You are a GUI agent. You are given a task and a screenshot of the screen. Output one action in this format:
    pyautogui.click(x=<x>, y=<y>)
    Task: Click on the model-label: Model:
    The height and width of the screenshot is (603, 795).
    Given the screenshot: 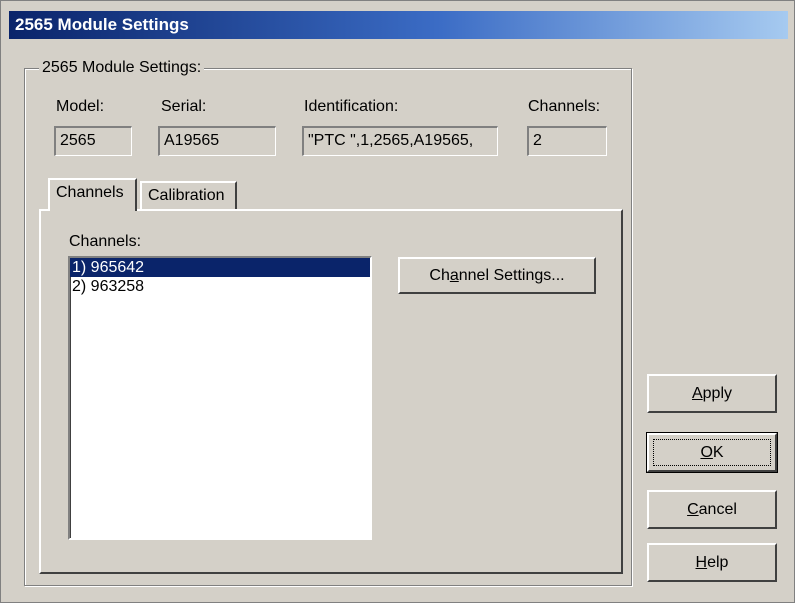 What is the action you would take?
    pyautogui.click(x=80, y=106)
    